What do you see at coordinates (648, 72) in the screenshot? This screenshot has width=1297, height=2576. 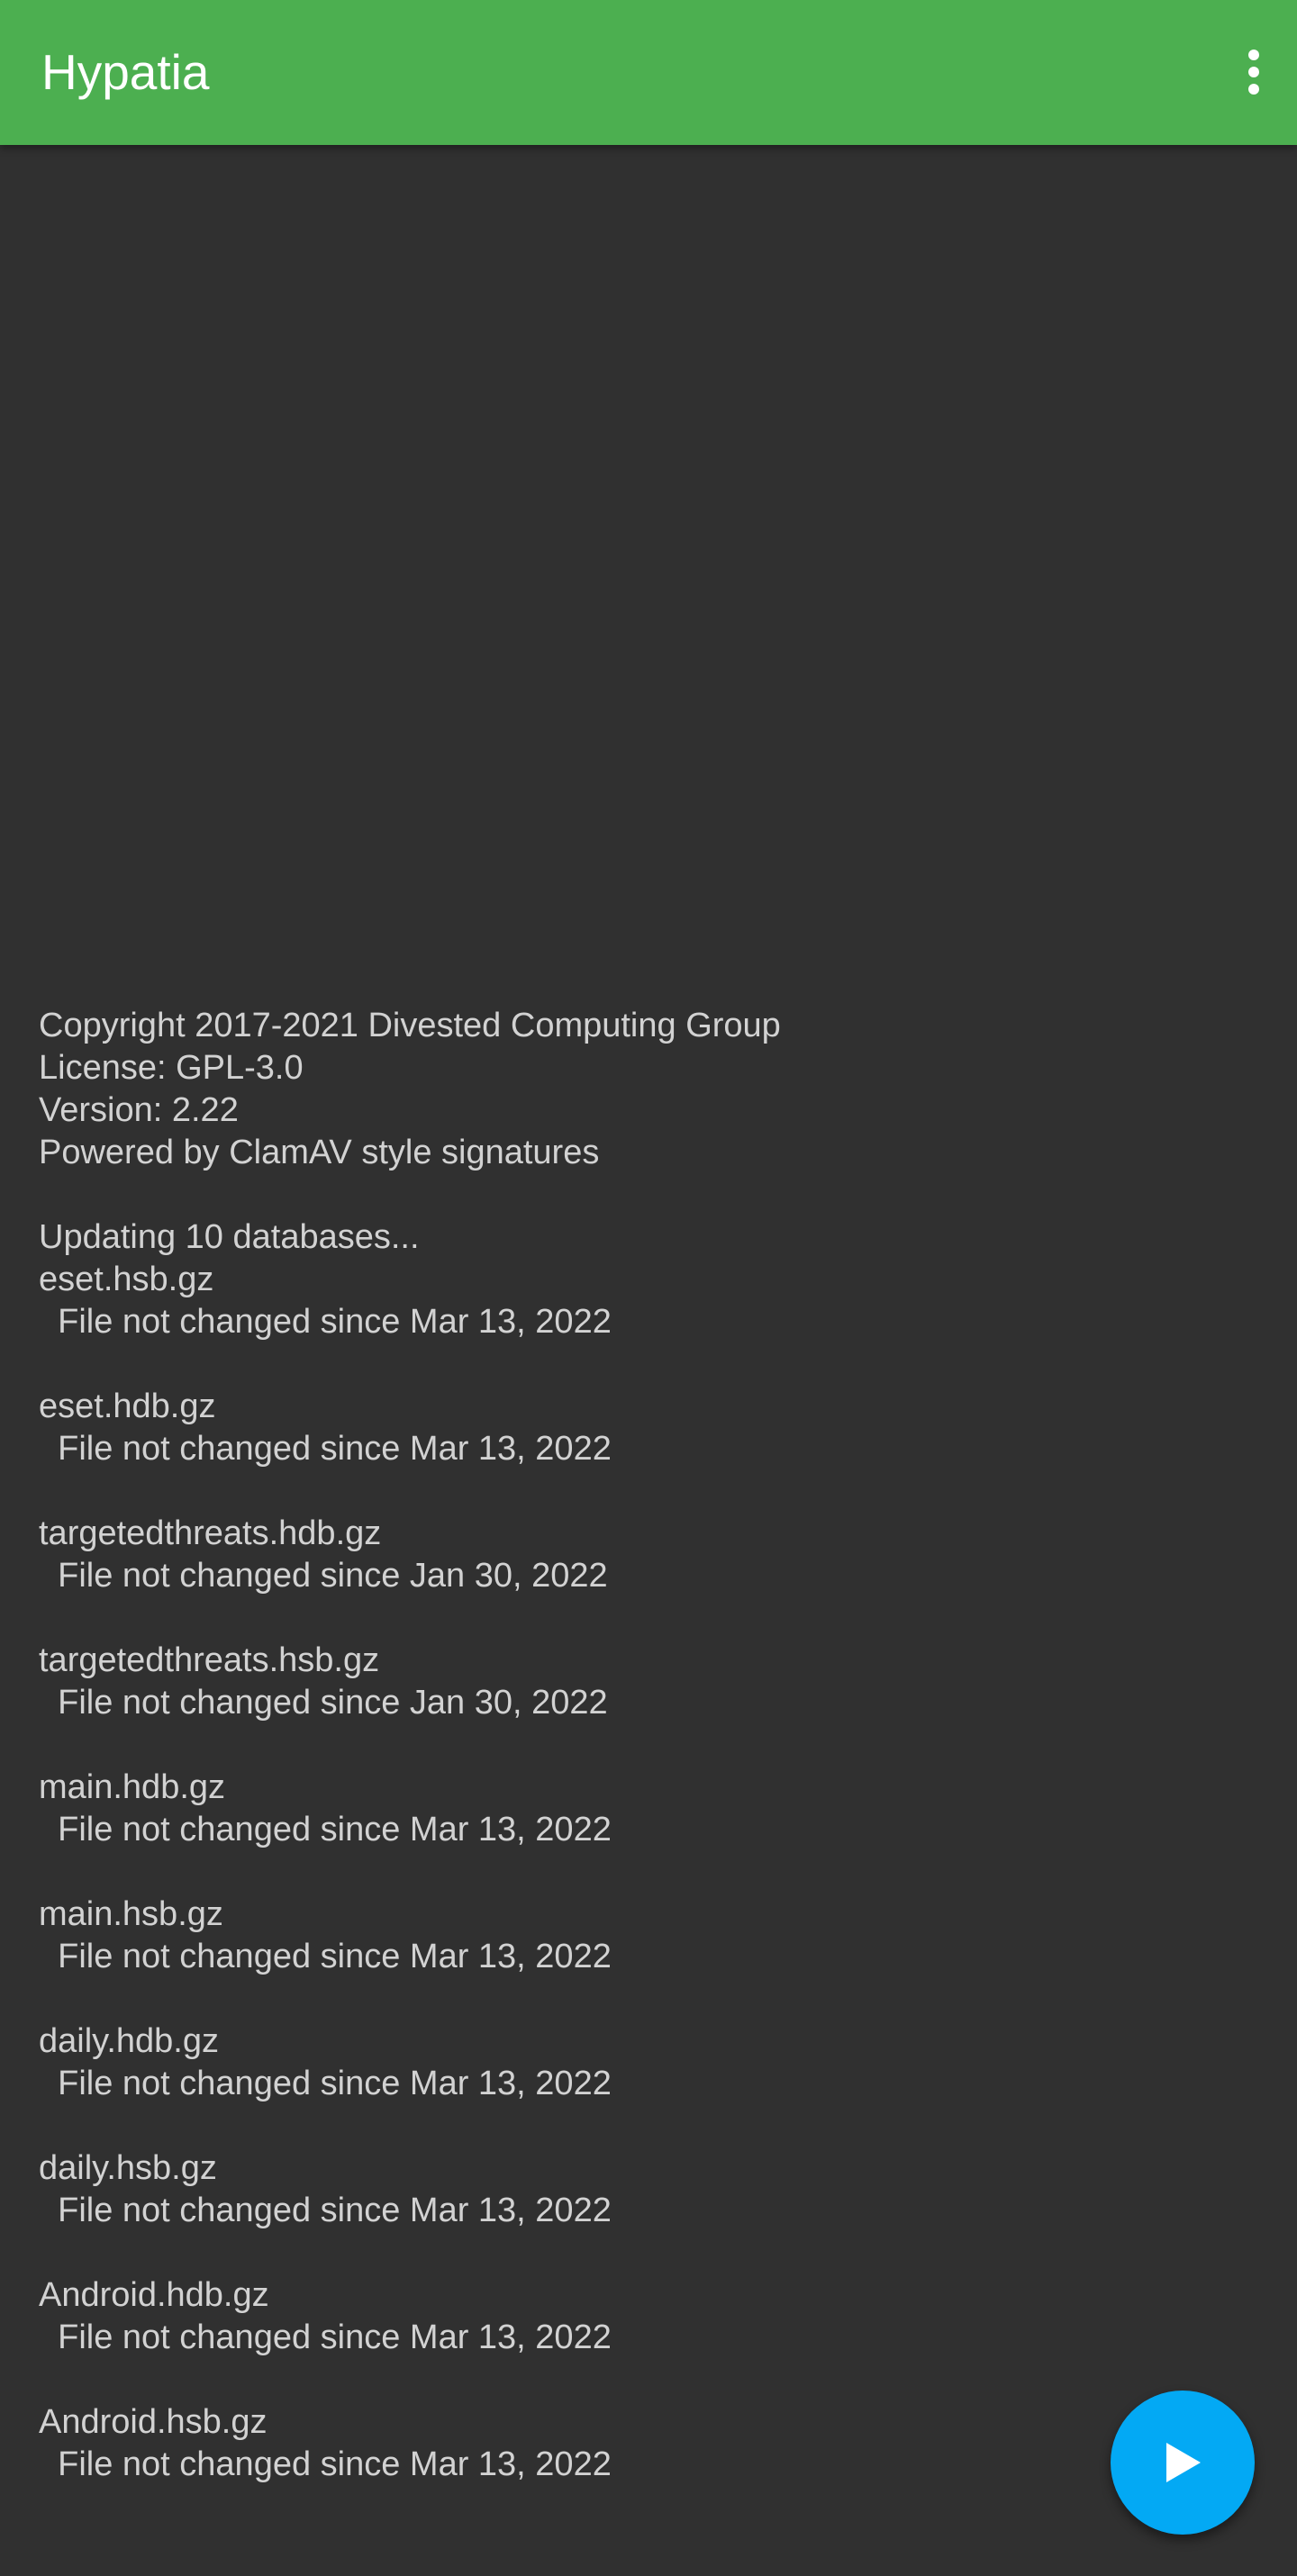 I see `app-bar: Hypatia` at bounding box center [648, 72].